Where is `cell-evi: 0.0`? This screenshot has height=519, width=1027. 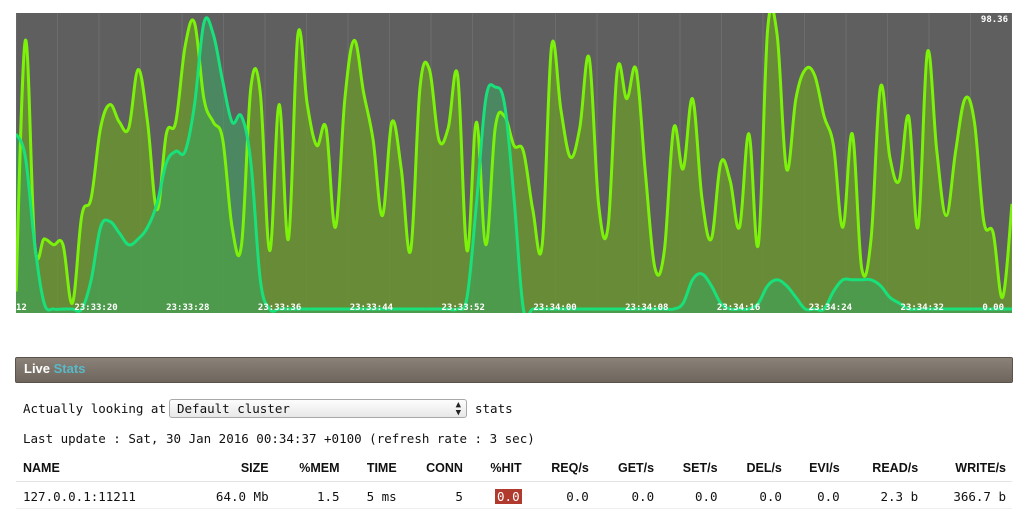
cell-evi: 0.0 is located at coordinates (816, 495).